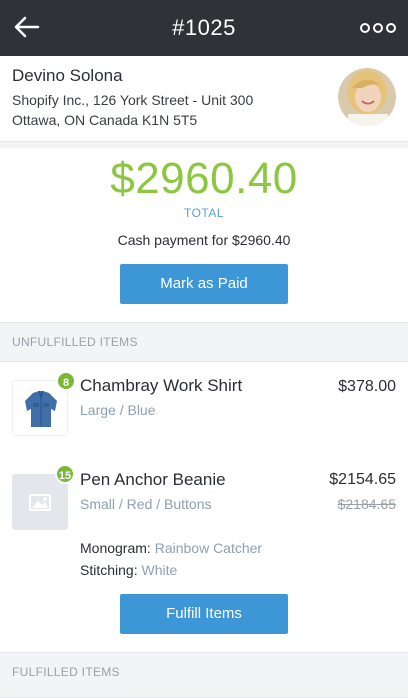  Describe the element at coordinates (366, 504) in the screenshot. I see `item-original-price: $2184.65` at that location.